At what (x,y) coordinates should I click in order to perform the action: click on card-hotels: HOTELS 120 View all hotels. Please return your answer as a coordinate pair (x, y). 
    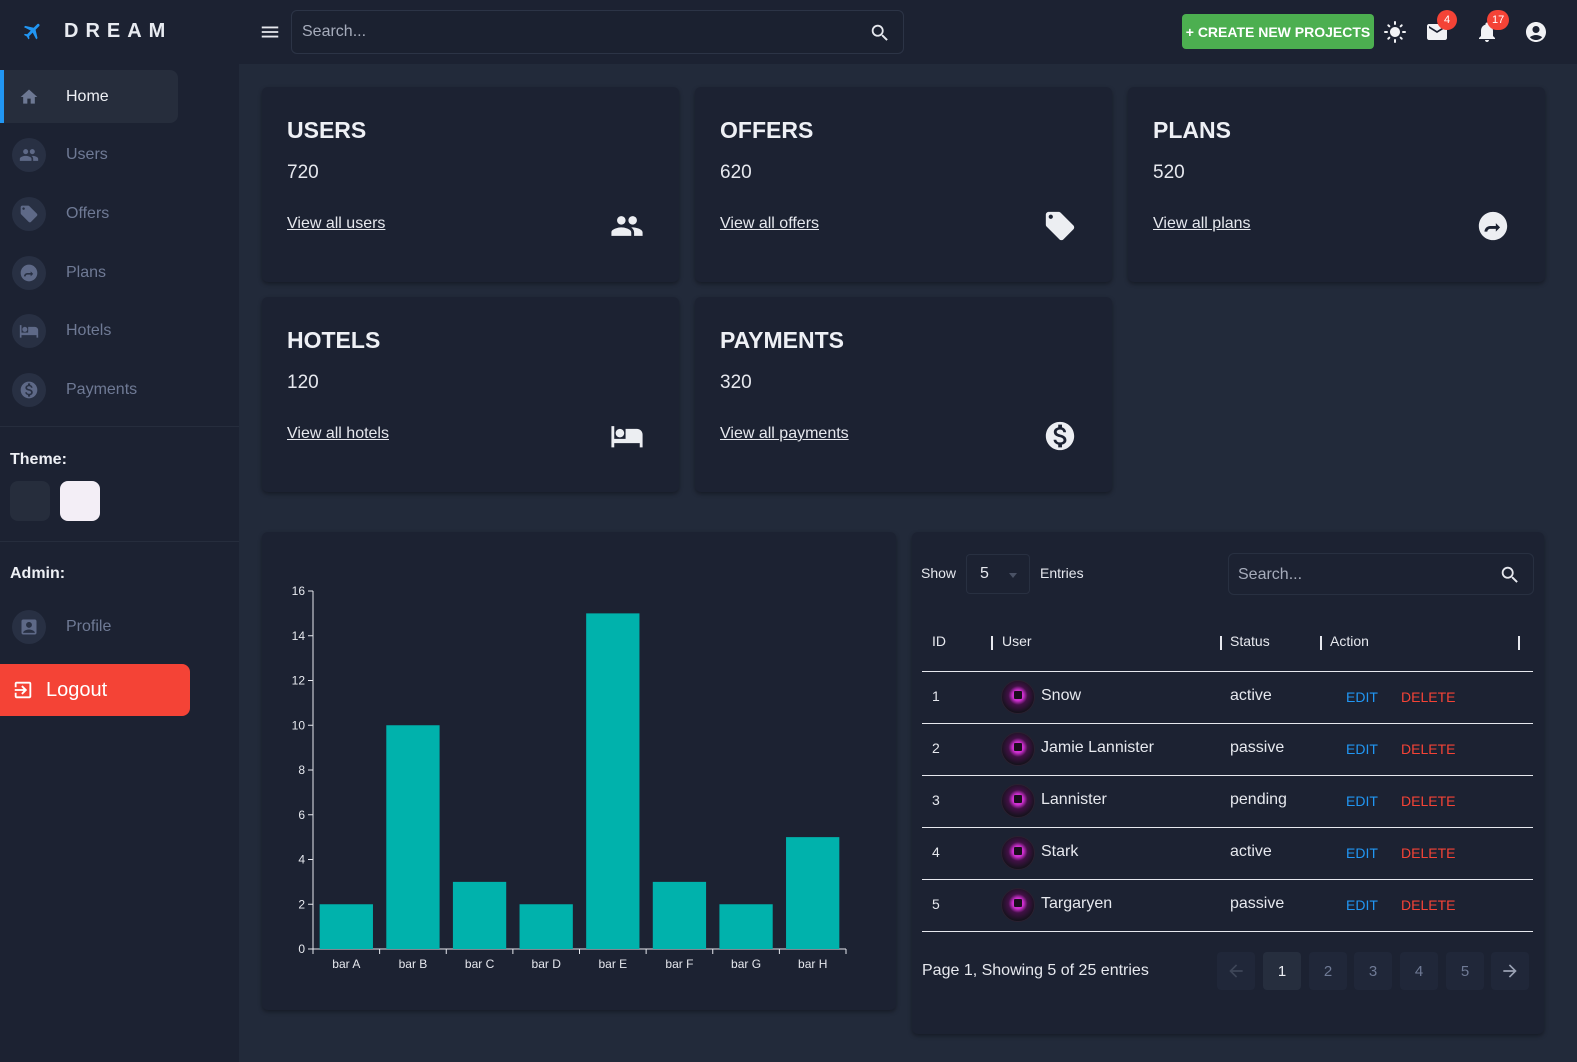
    Looking at the image, I should click on (470, 394).